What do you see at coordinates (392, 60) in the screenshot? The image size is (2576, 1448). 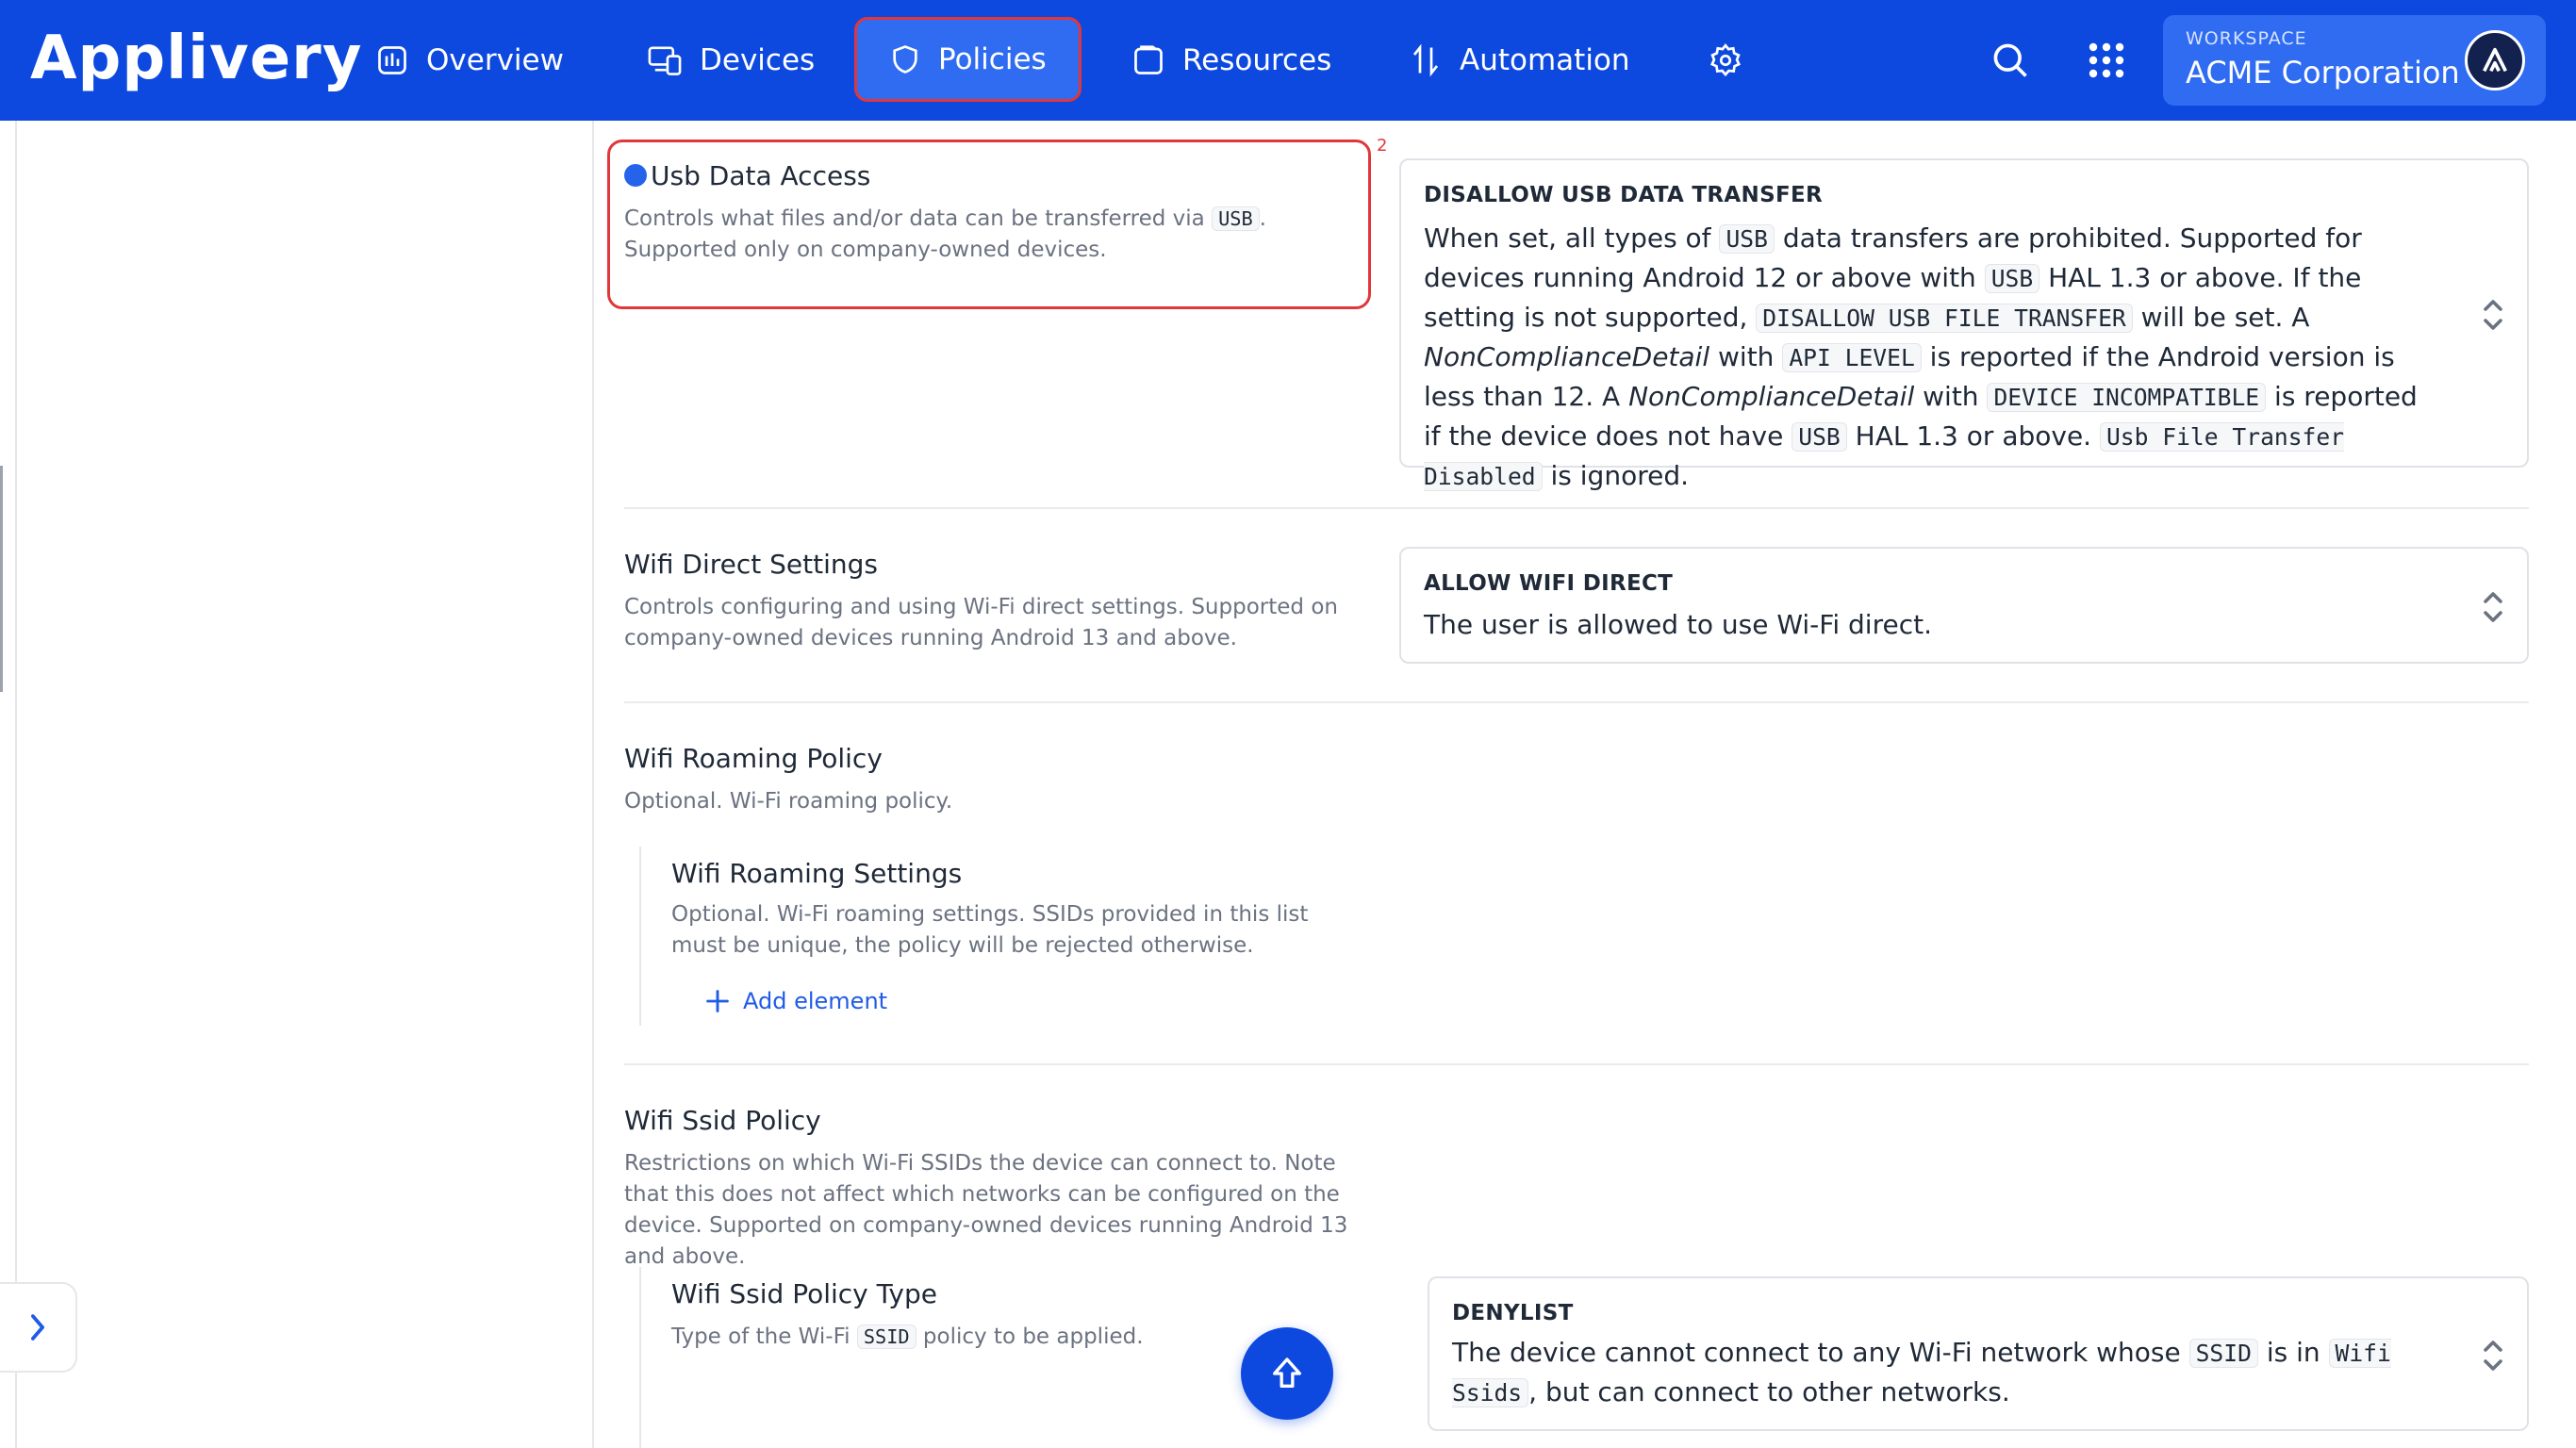 I see `chart-bars-icon` at bounding box center [392, 60].